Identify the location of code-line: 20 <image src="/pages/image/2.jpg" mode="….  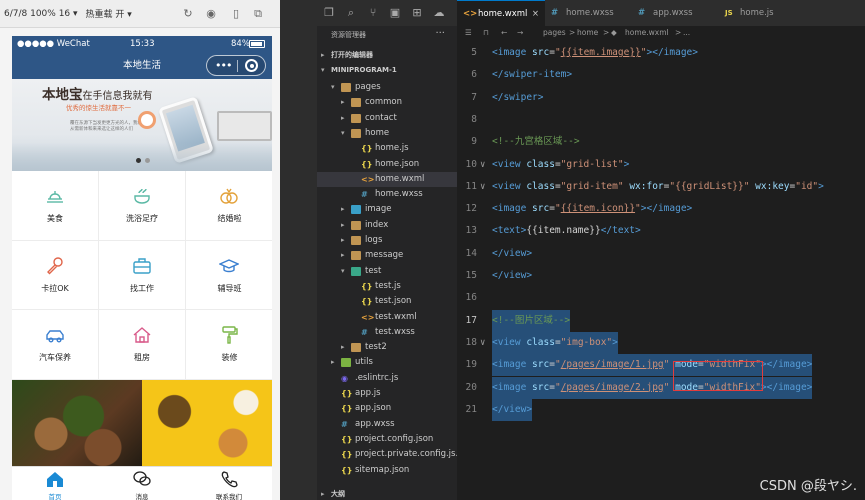
(661, 387).